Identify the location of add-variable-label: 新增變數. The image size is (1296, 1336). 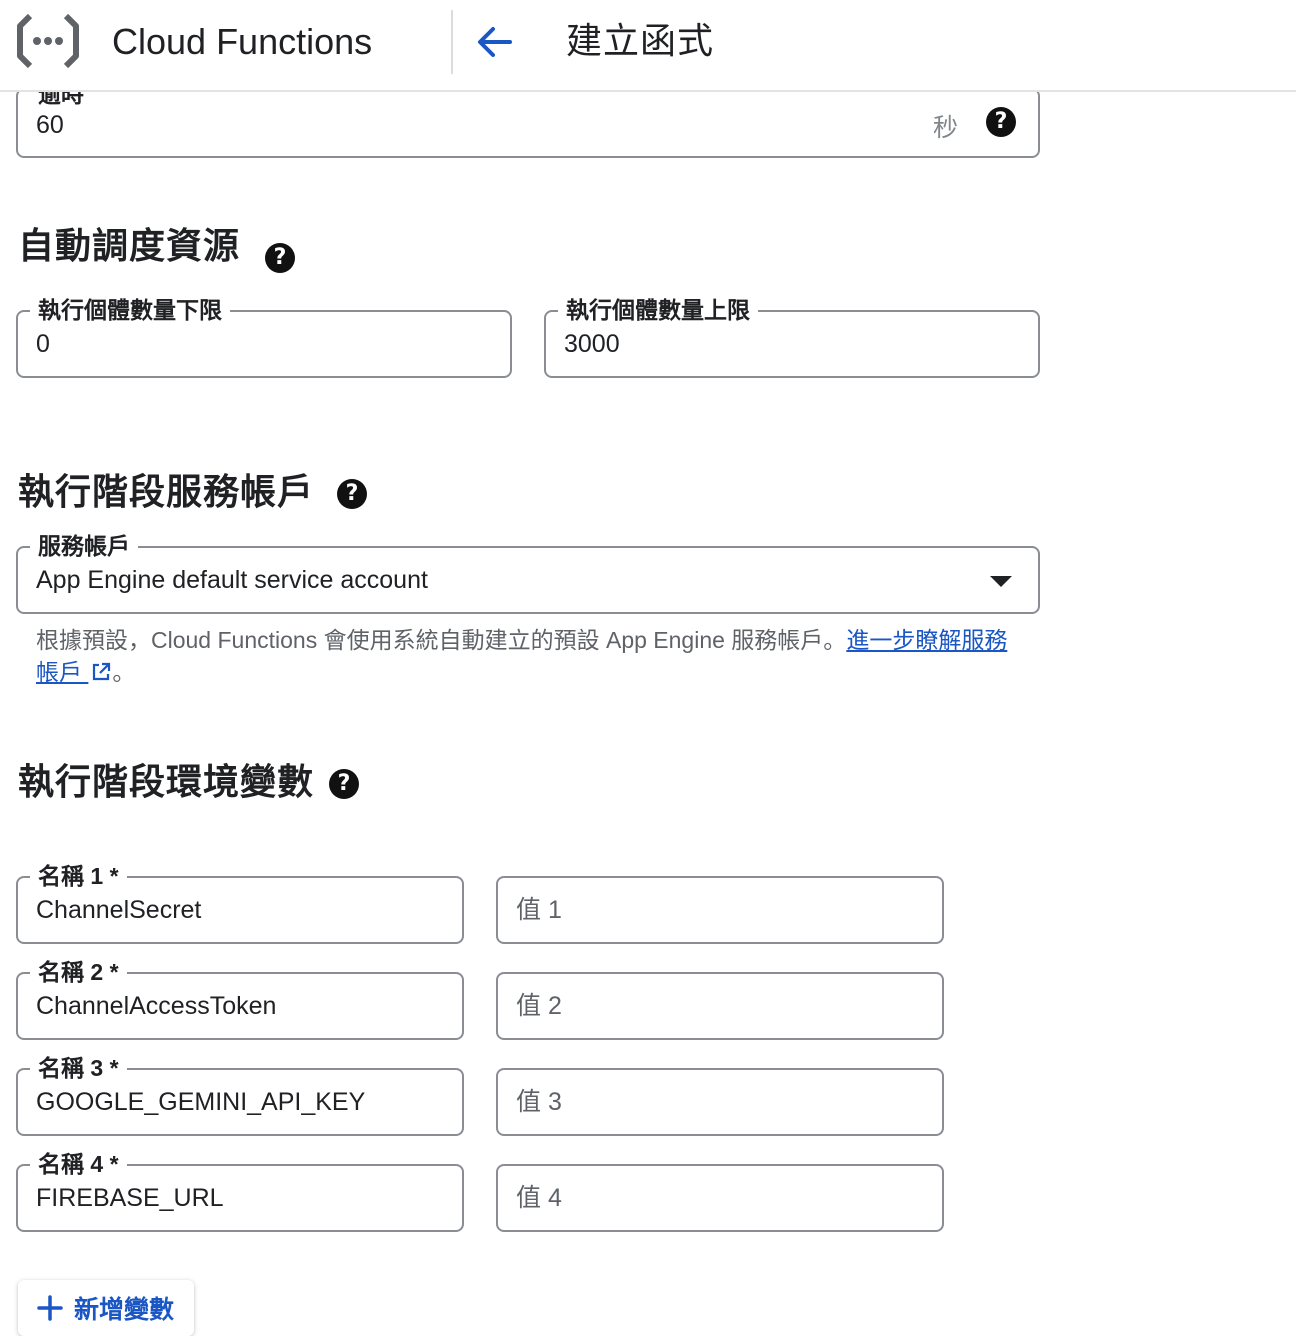
(124, 1310).